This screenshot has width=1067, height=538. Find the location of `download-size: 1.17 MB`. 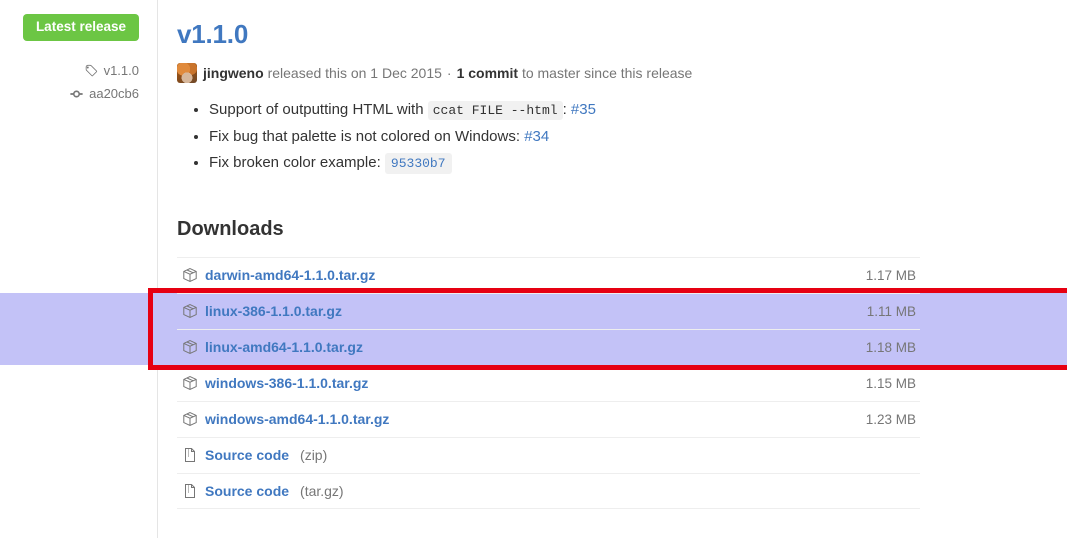

download-size: 1.17 MB is located at coordinates (890, 275).